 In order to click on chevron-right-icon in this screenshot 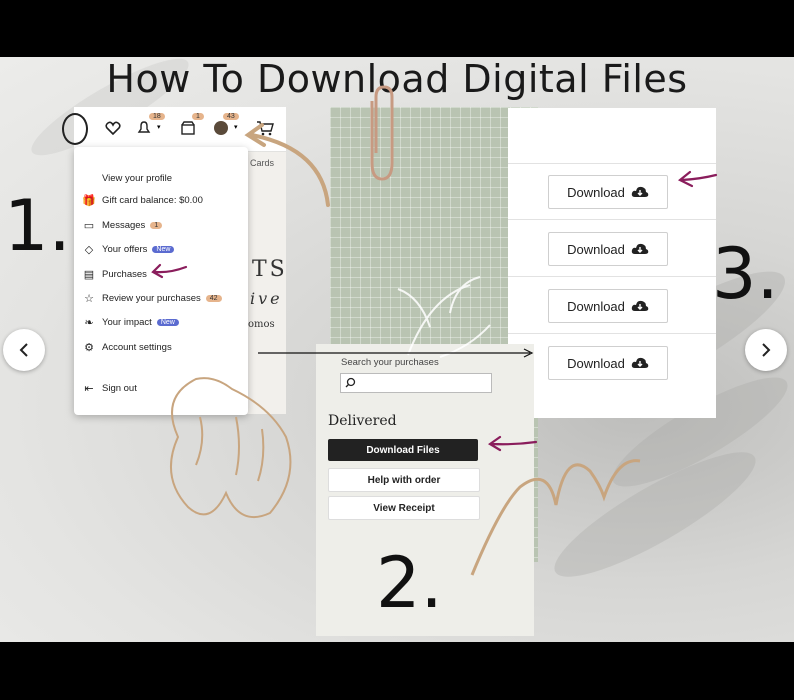, I will do `click(766, 350)`.